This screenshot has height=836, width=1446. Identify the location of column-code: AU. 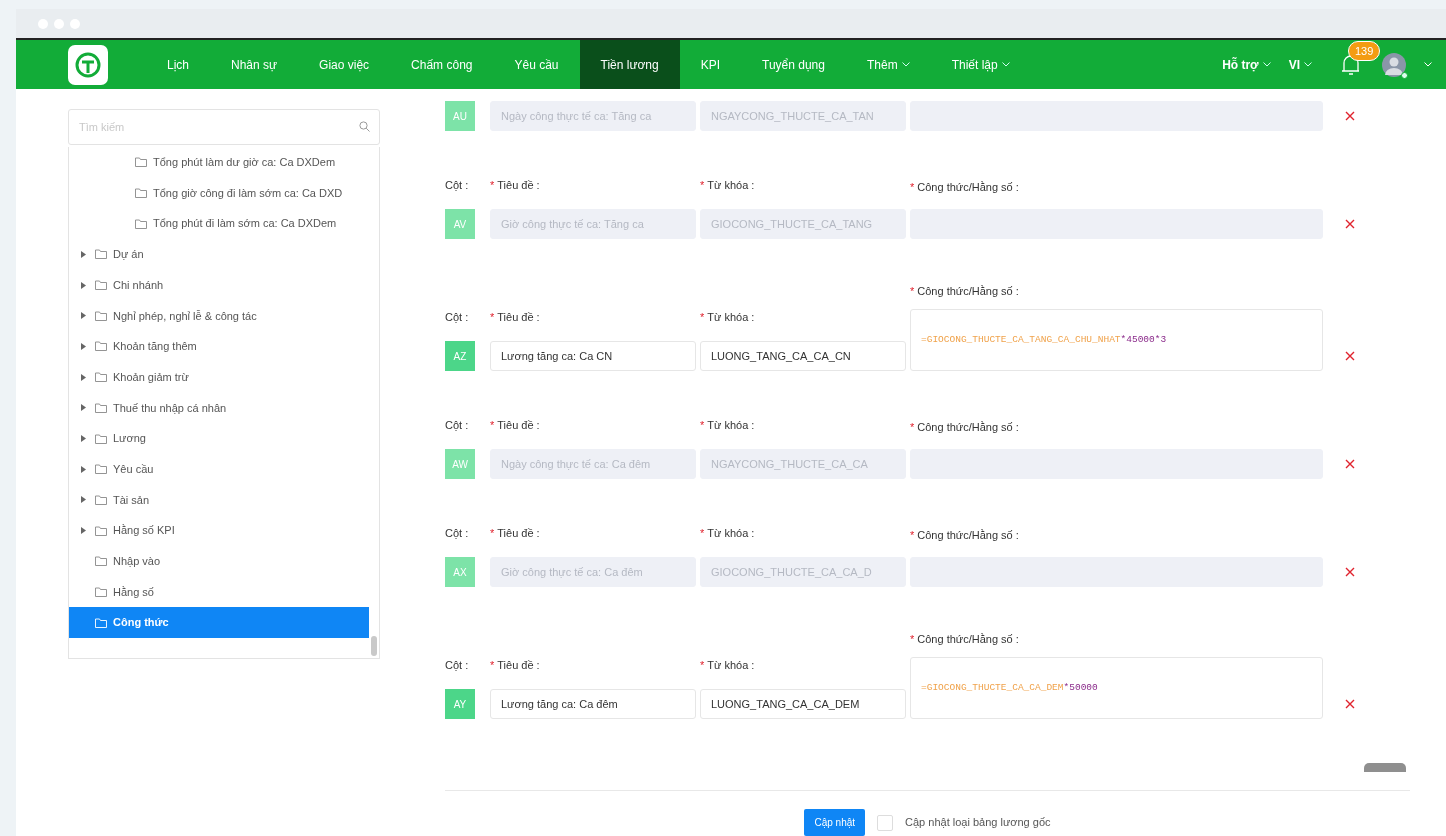
(460, 116).